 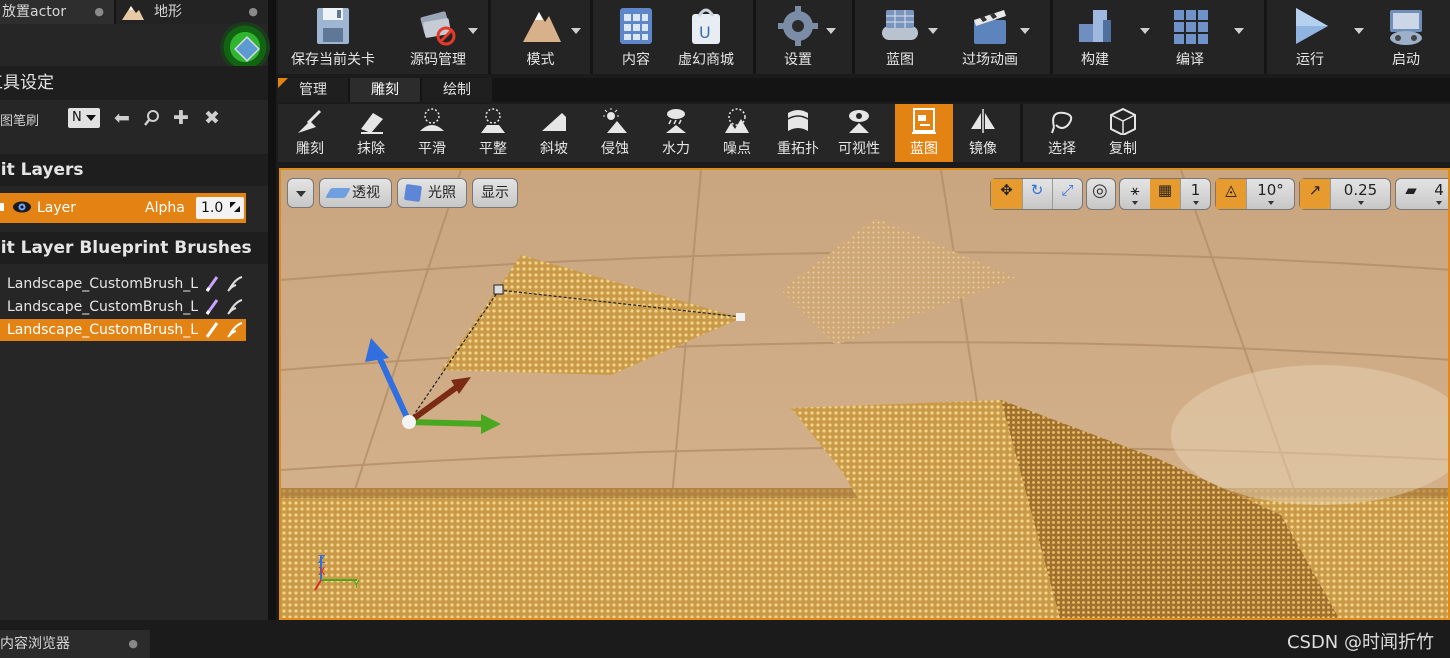 What do you see at coordinates (235, 207) in the screenshot?
I see `drag-handle-icon` at bounding box center [235, 207].